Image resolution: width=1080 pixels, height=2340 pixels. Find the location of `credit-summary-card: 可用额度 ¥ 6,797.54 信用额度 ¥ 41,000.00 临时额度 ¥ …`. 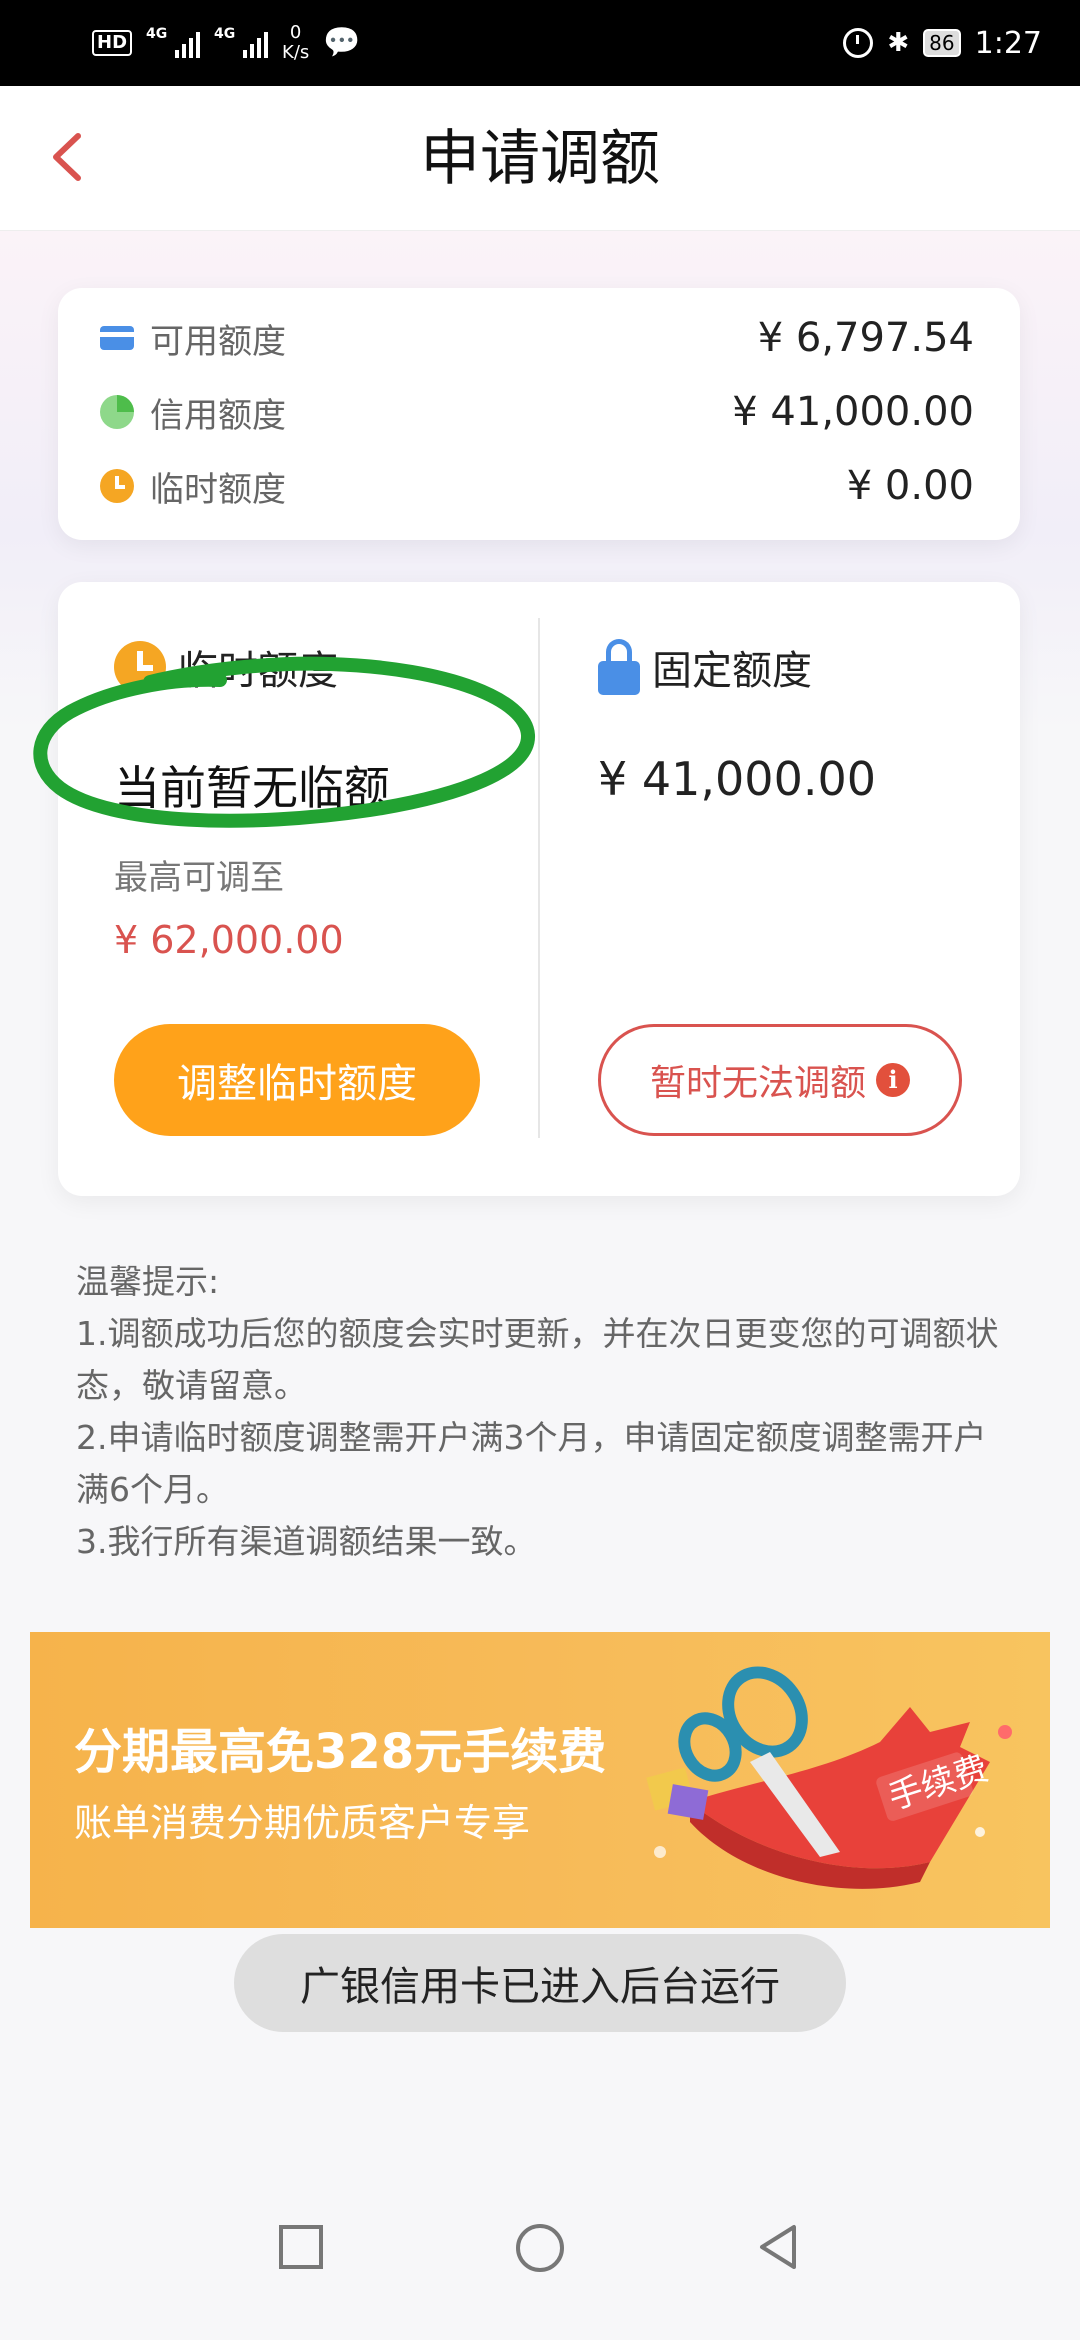

credit-summary-card: 可用额度 ¥ 6,797.54 信用额度 ¥ 41,000.00 临时额度 ¥ … is located at coordinates (539, 414).